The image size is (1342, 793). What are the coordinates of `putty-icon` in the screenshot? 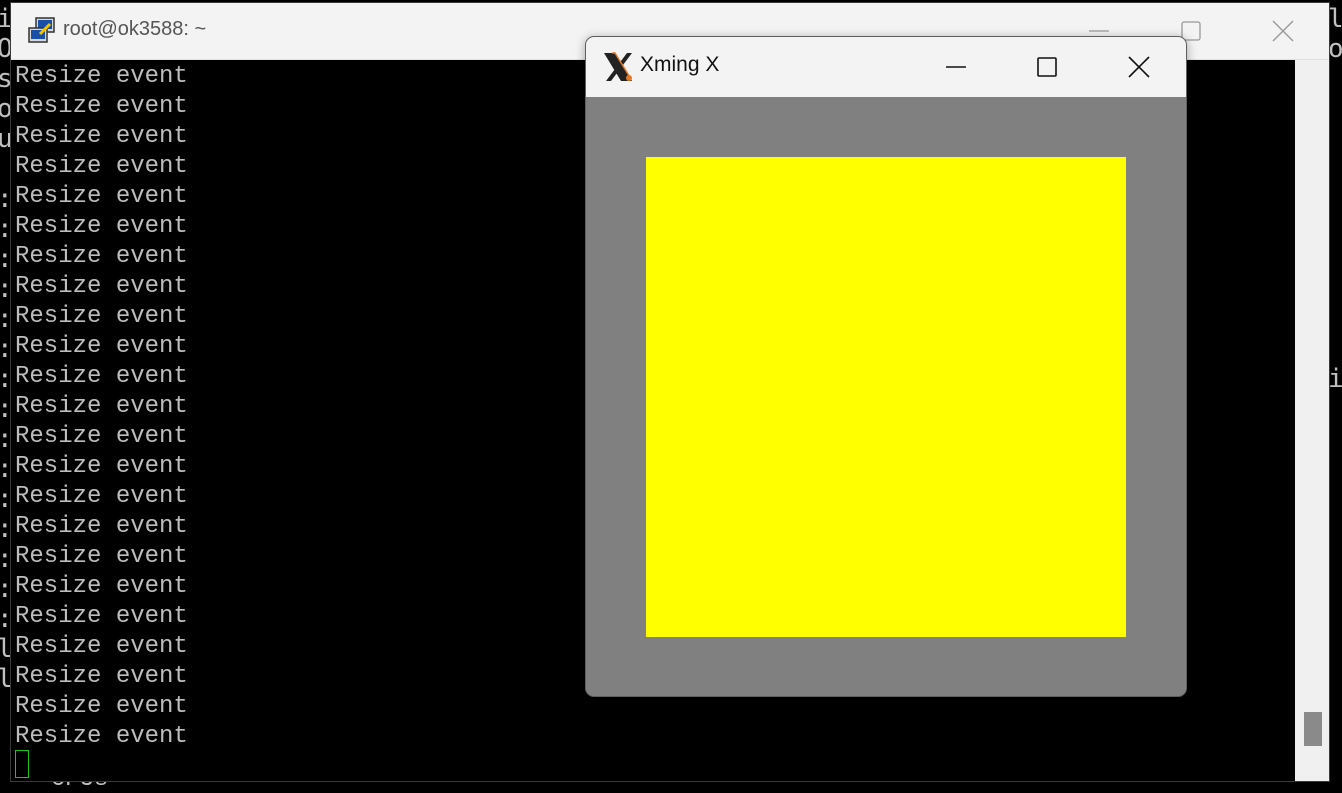 It's located at (42, 31).